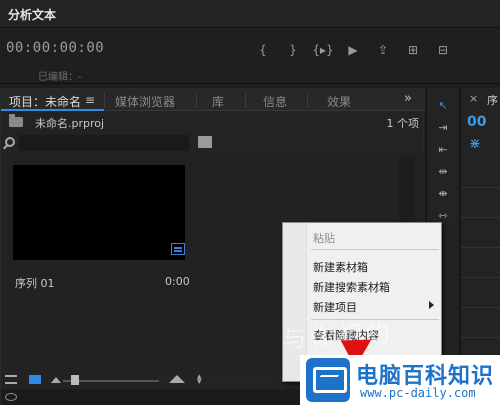 Image resolution: width=500 pixels, height=405 pixels. I want to click on mark-in-icon: {, so click(263, 50).